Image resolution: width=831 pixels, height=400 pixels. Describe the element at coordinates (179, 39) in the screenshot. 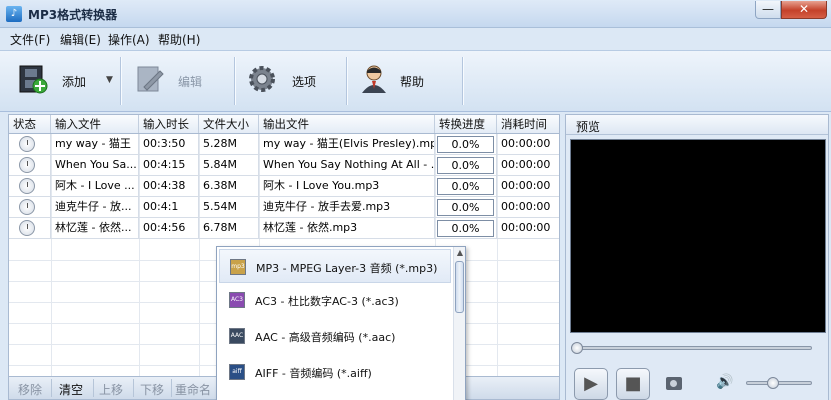

I see `menu-help: 帮助(H)` at that location.